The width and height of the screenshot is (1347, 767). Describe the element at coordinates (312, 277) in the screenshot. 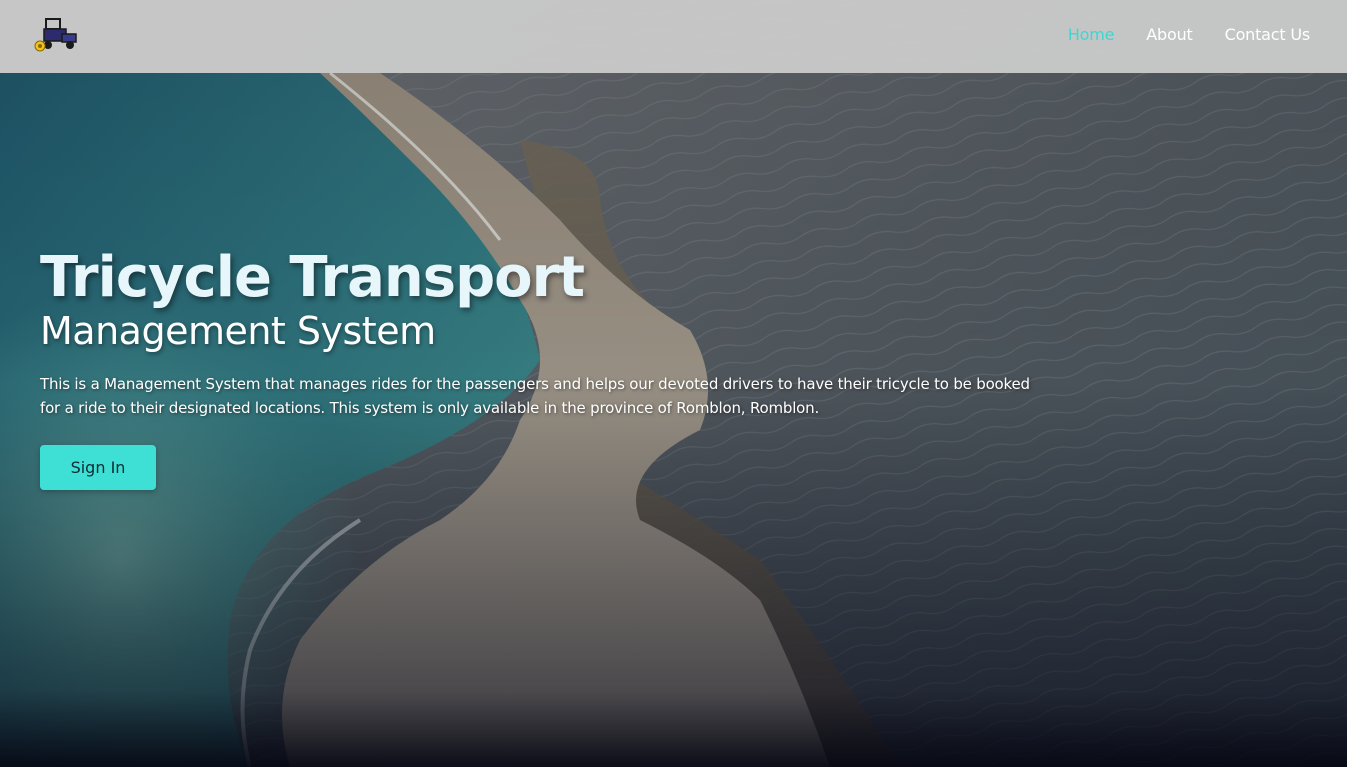

I see `hero-title: Tricycle Transport` at that location.